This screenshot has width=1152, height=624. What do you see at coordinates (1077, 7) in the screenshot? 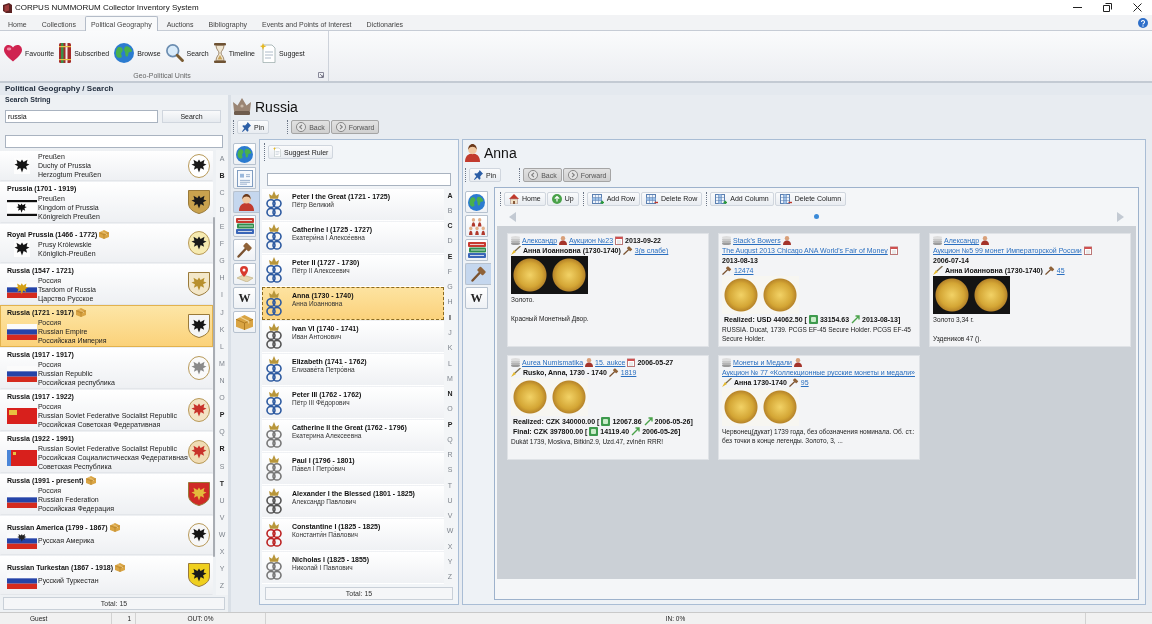
I see `minimize-icon` at bounding box center [1077, 7].